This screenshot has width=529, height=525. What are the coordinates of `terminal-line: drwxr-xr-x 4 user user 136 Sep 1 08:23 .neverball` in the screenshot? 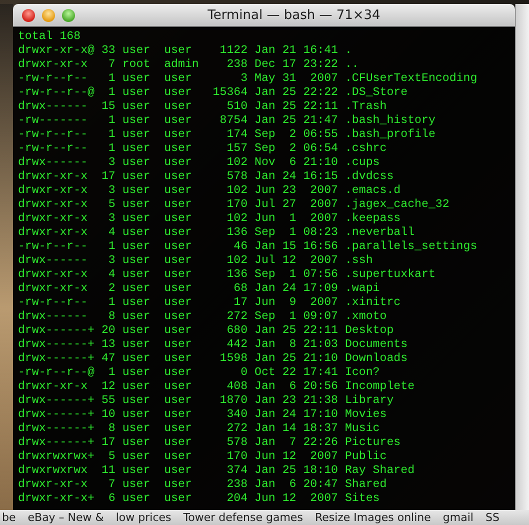 It's located at (217, 233).